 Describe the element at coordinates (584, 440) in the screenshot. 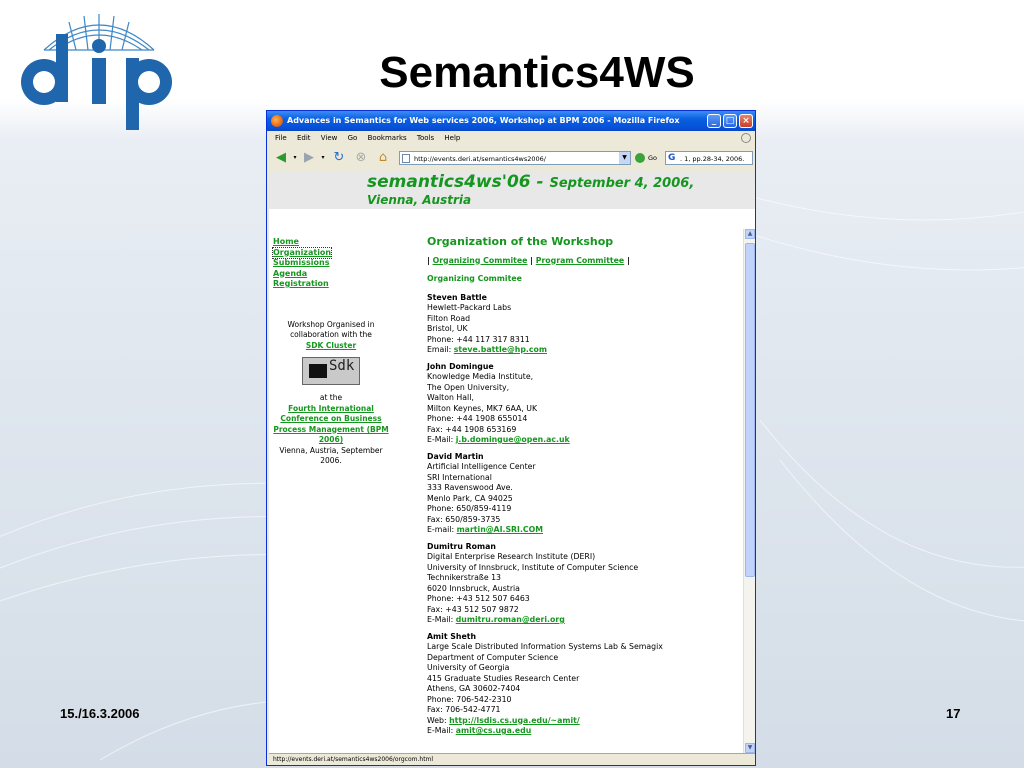

I see `person-email: E-Mail: j.b.domingue@open.ac.uk` at that location.